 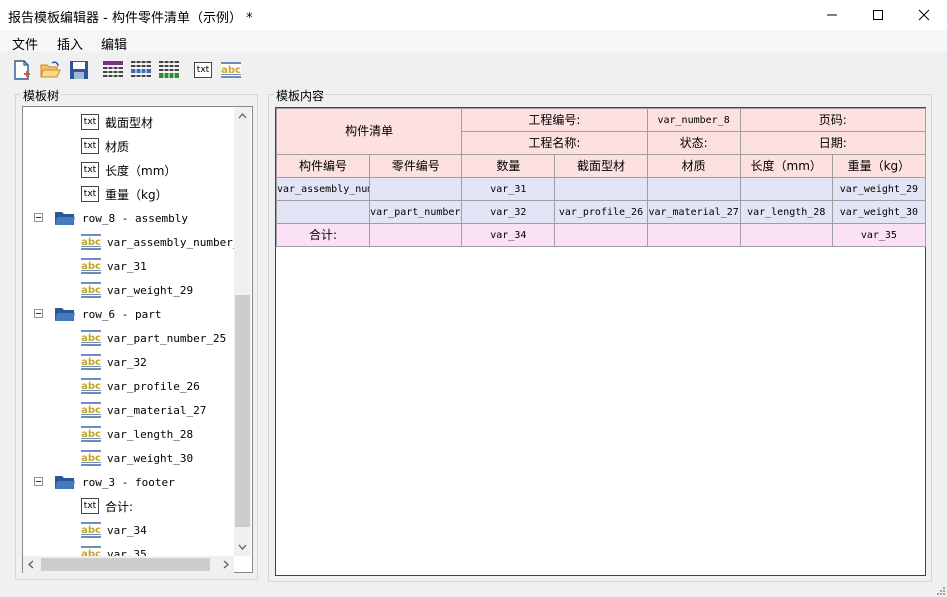 What do you see at coordinates (416, 166) in the screenshot?
I see `column-header-cell: 零件编号` at bounding box center [416, 166].